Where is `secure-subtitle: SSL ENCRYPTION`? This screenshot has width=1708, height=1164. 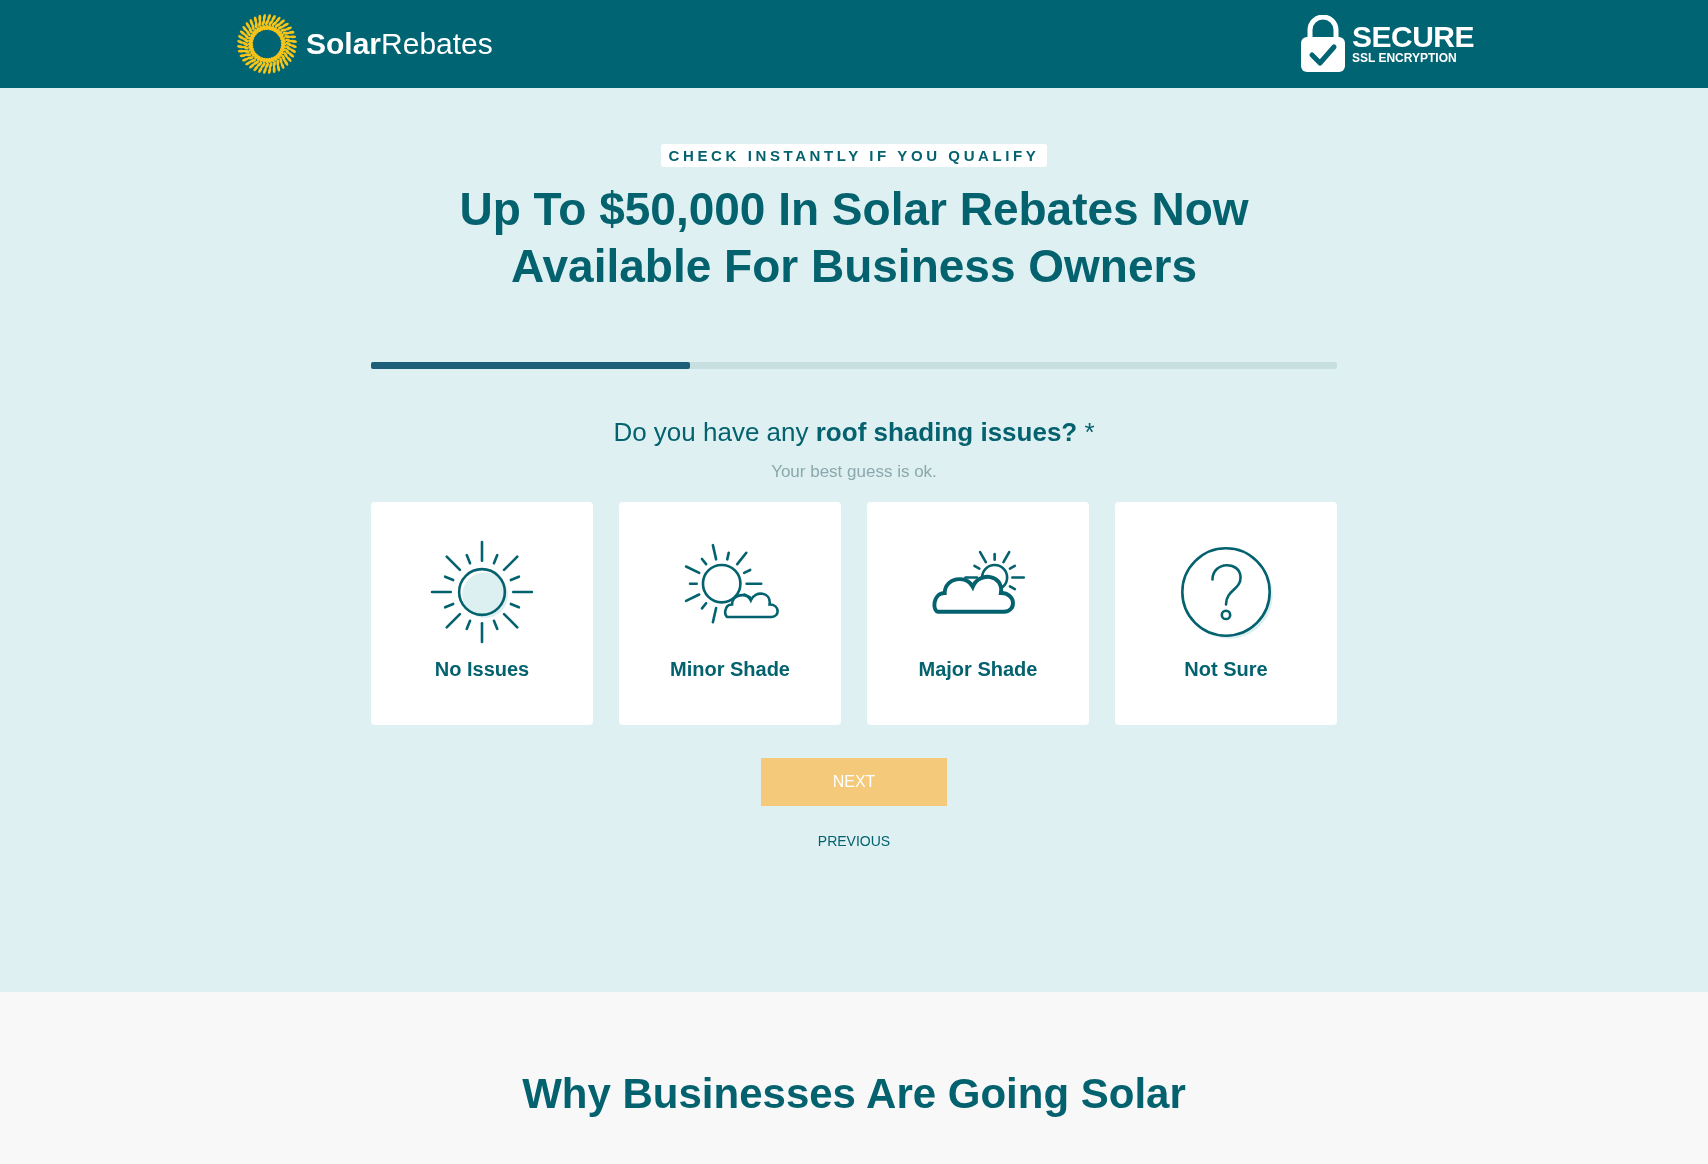 secure-subtitle: SSL ENCRYPTION is located at coordinates (1404, 59).